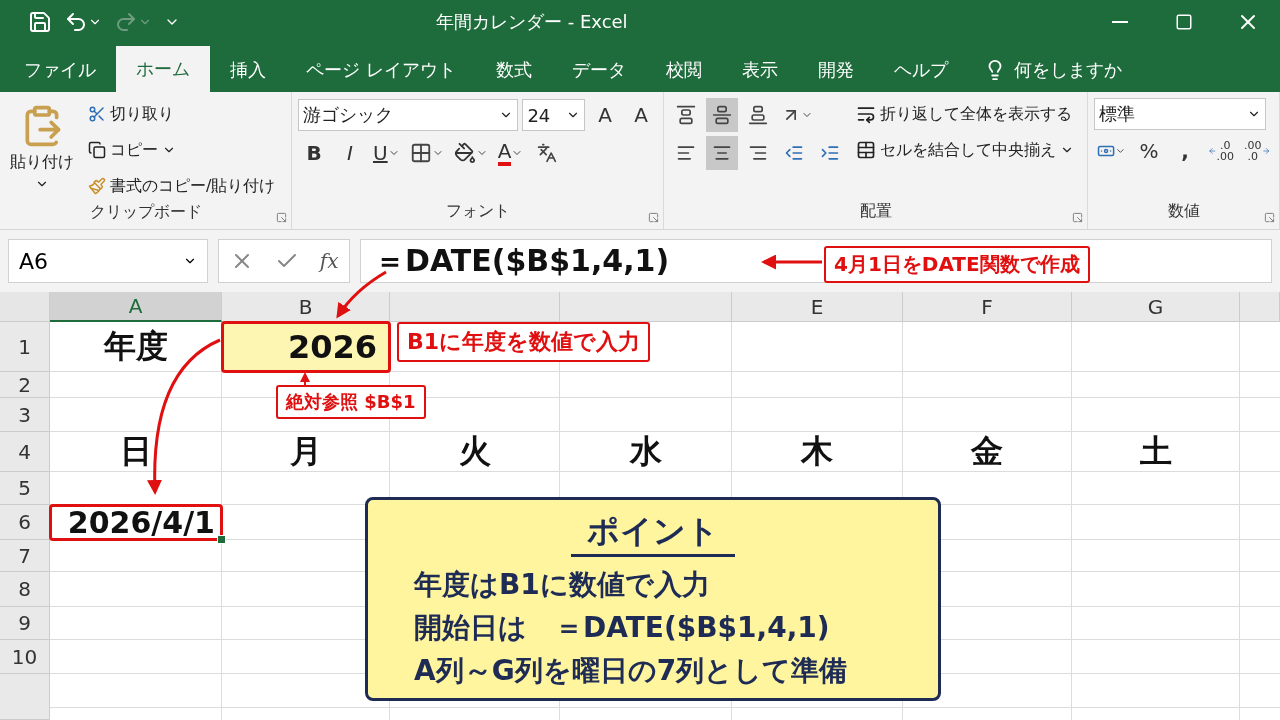 This screenshot has height=720, width=1280. I want to click on copy-button: コピー, so click(182, 150).